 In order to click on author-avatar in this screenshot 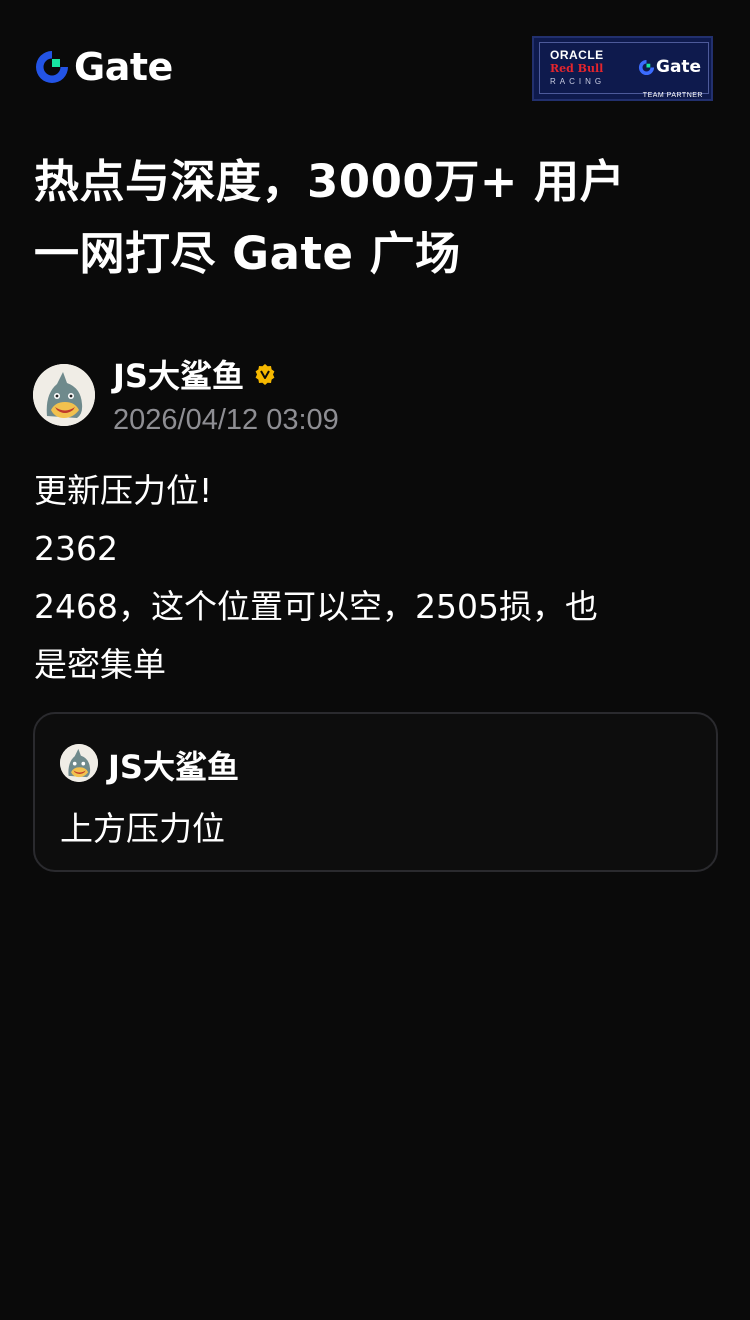, I will do `click(64, 395)`.